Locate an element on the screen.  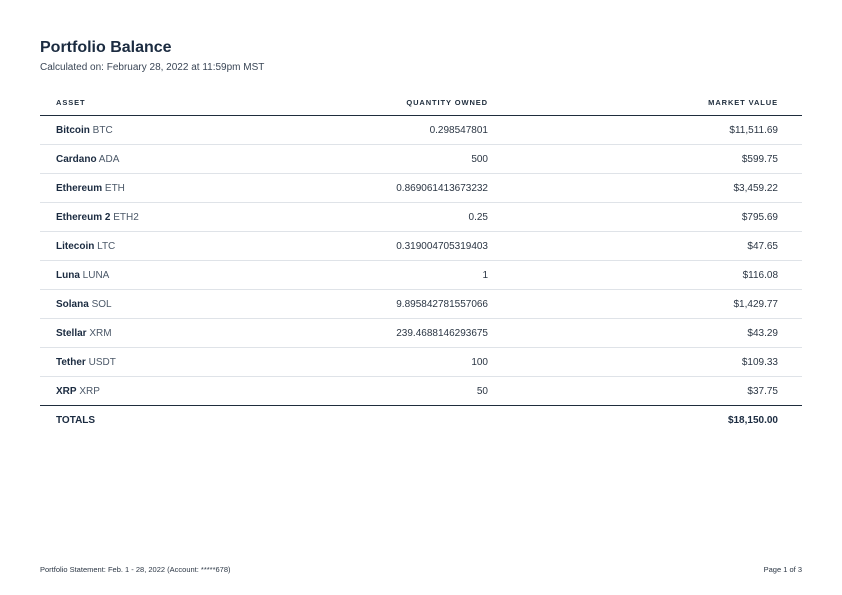
table-row: Ethereum ETH 0.869061413673232 $3,459.22 is located at coordinates (421, 188).